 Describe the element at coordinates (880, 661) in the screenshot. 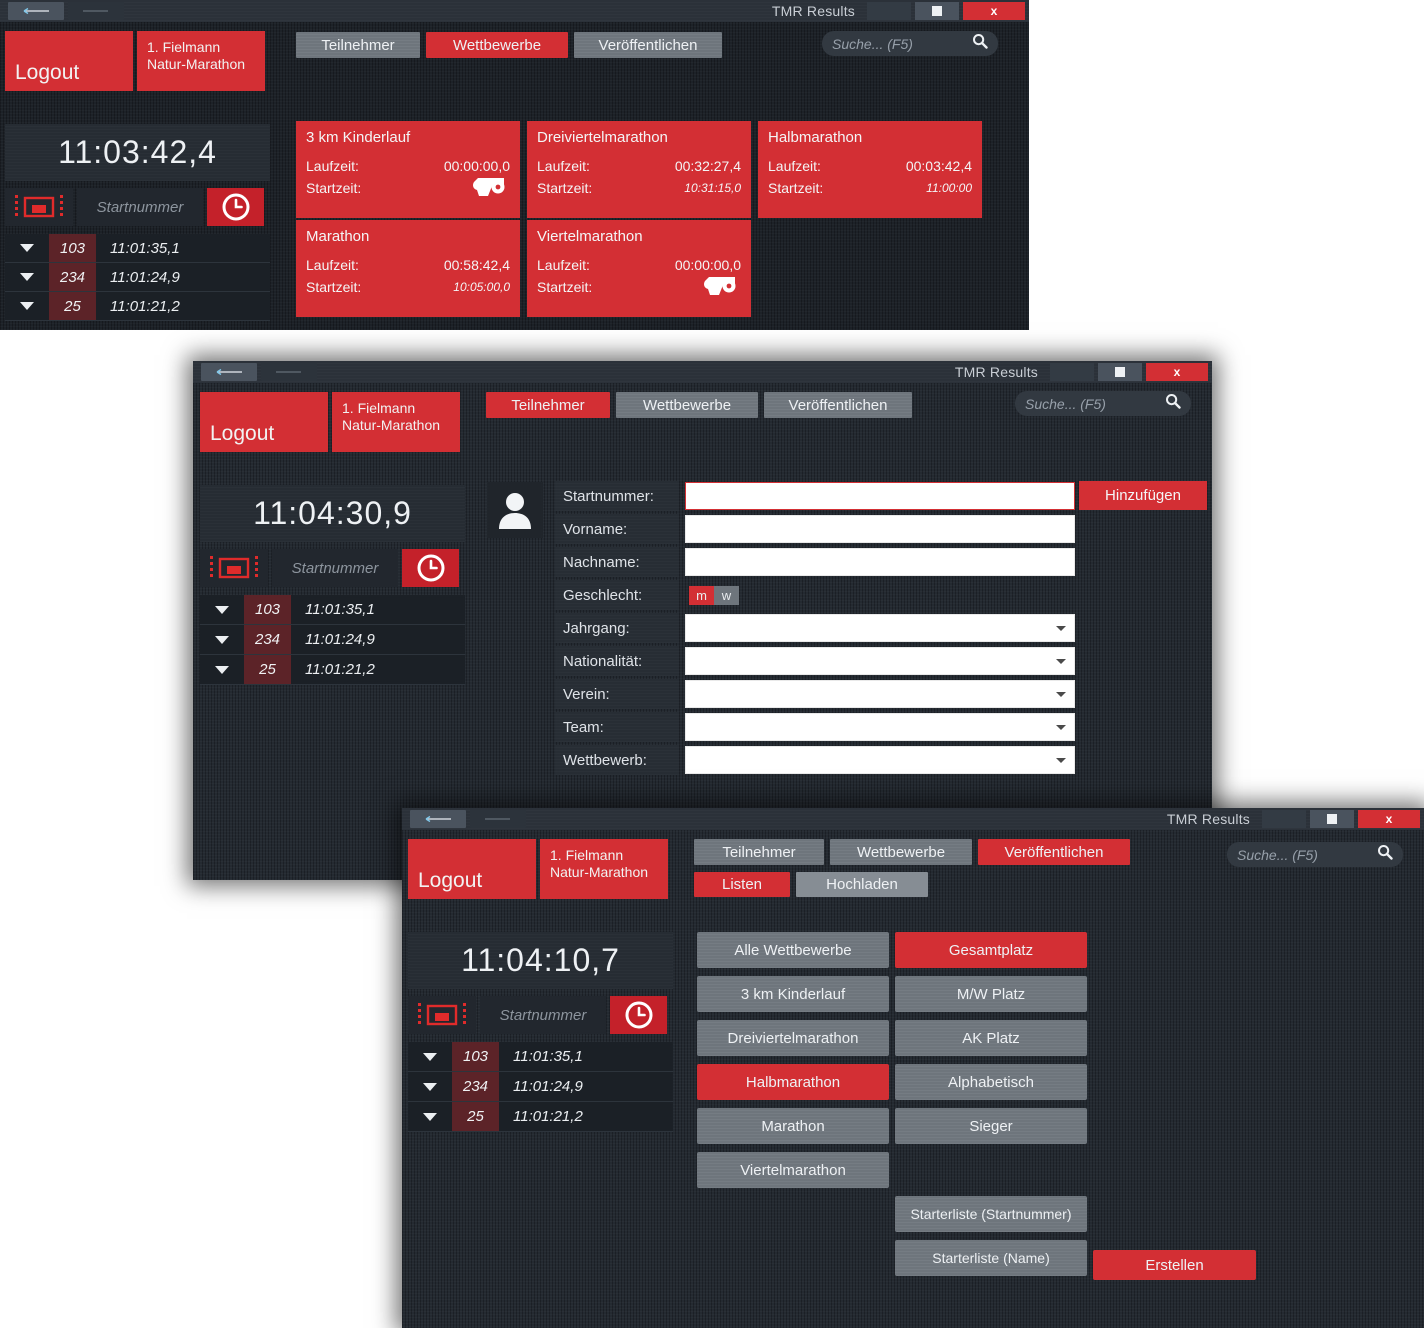

I see `nationalitaet-select` at that location.